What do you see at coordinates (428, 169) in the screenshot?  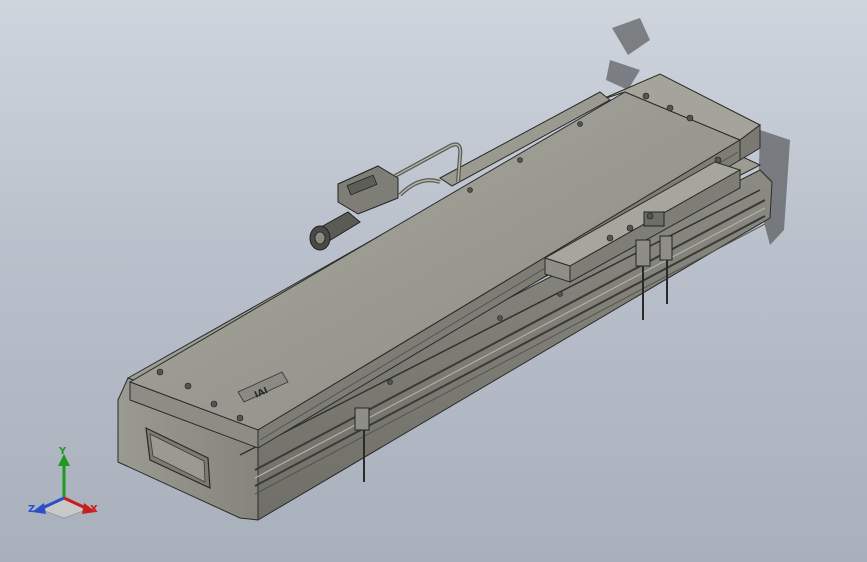 I see `cable-assembly` at bounding box center [428, 169].